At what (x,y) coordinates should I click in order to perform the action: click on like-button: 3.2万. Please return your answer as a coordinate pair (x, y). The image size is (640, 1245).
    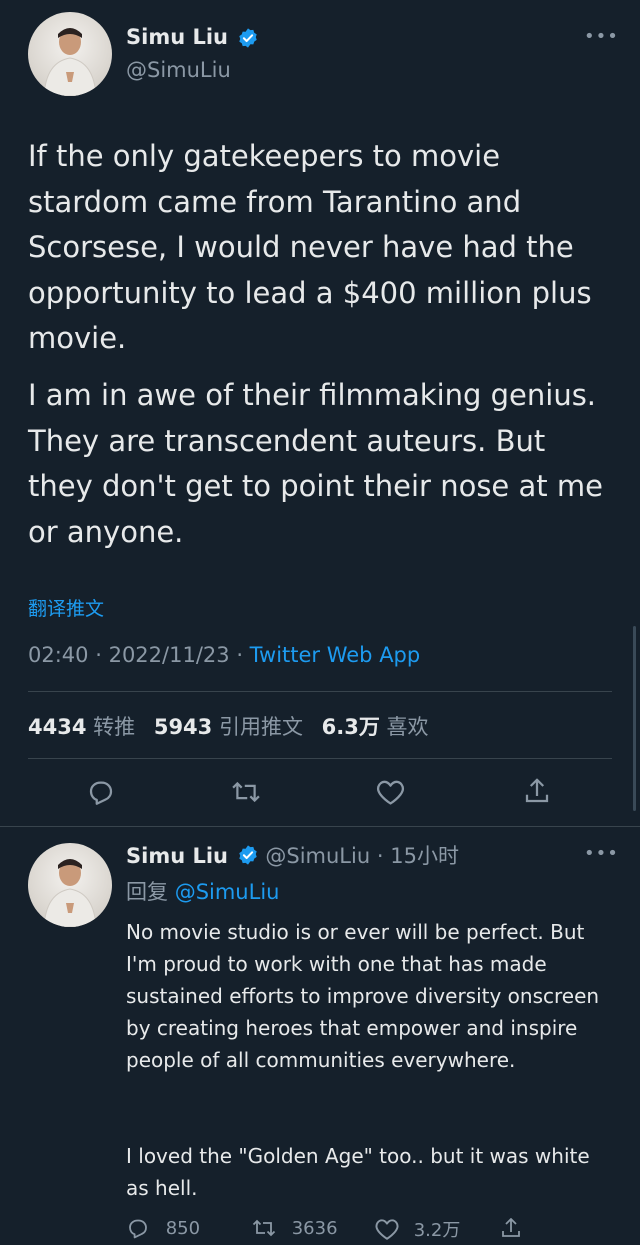
    Looking at the image, I should click on (417, 1229).